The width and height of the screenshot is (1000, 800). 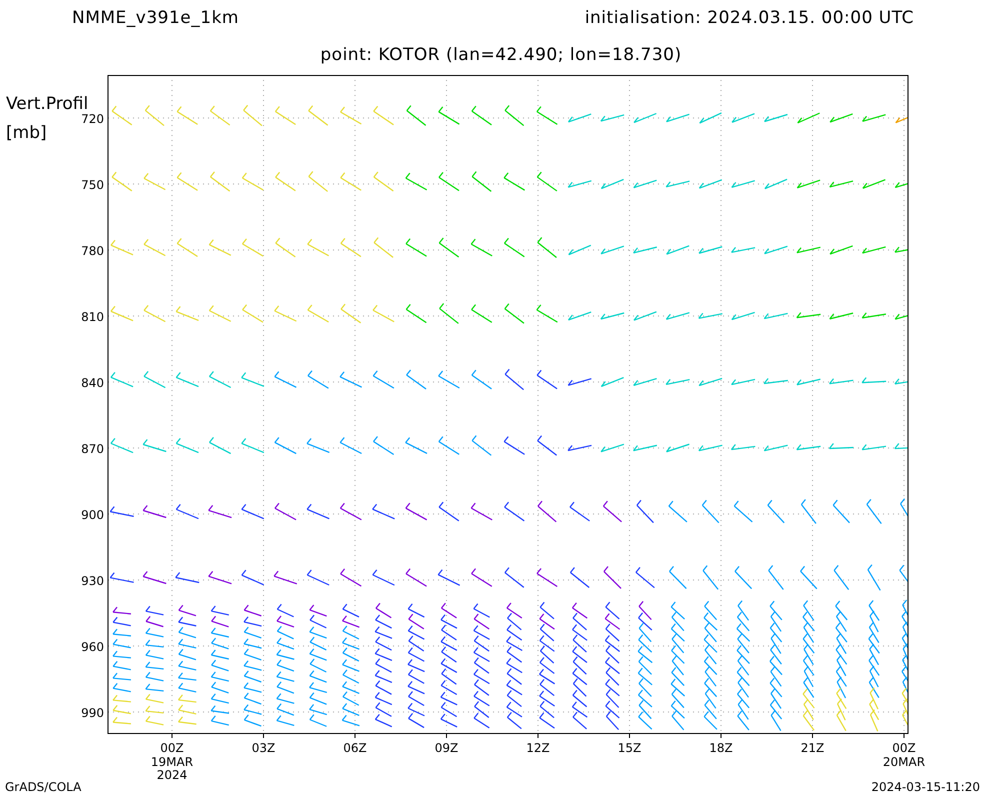 I want to click on footer-credit: GrADS/COLA, so click(x=43, y=787).